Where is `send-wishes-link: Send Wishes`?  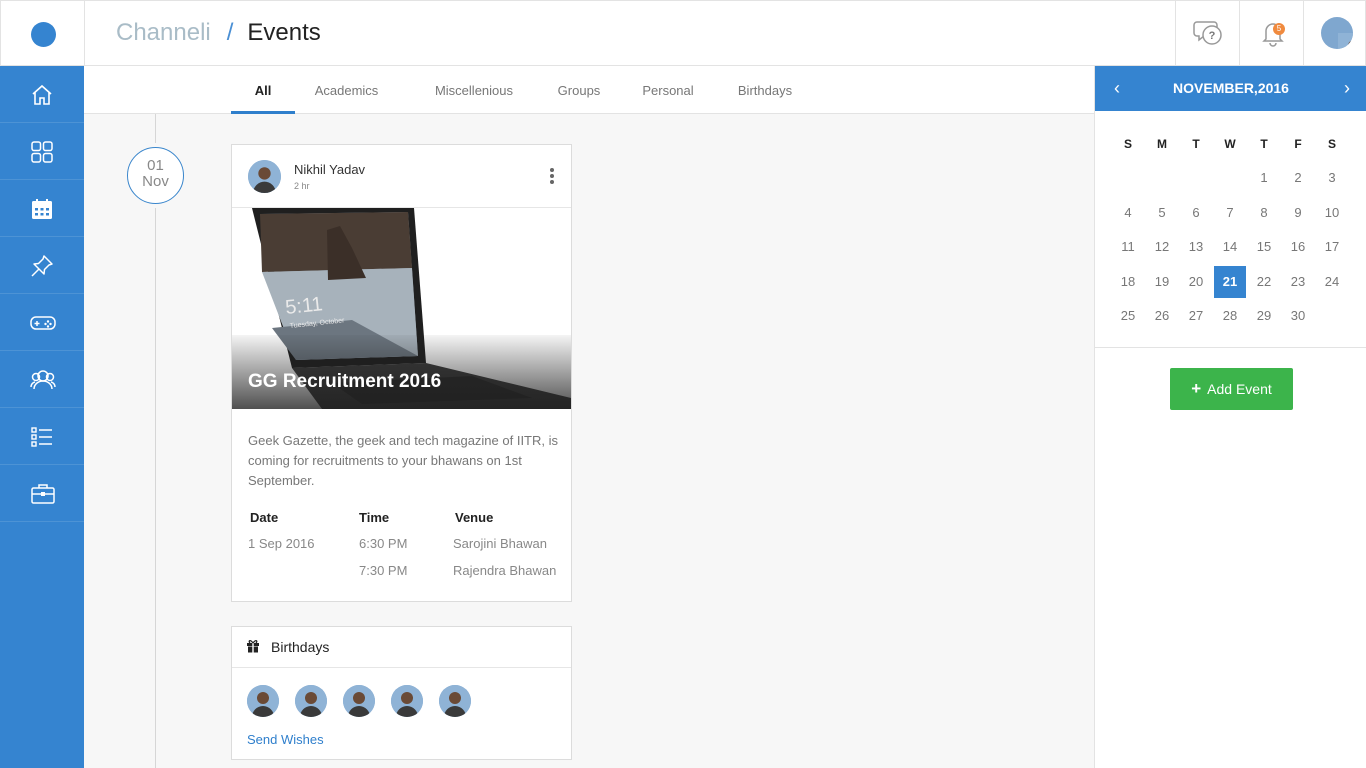
send-wishes-link: Send Wishes is located at coordinates (285, 739).